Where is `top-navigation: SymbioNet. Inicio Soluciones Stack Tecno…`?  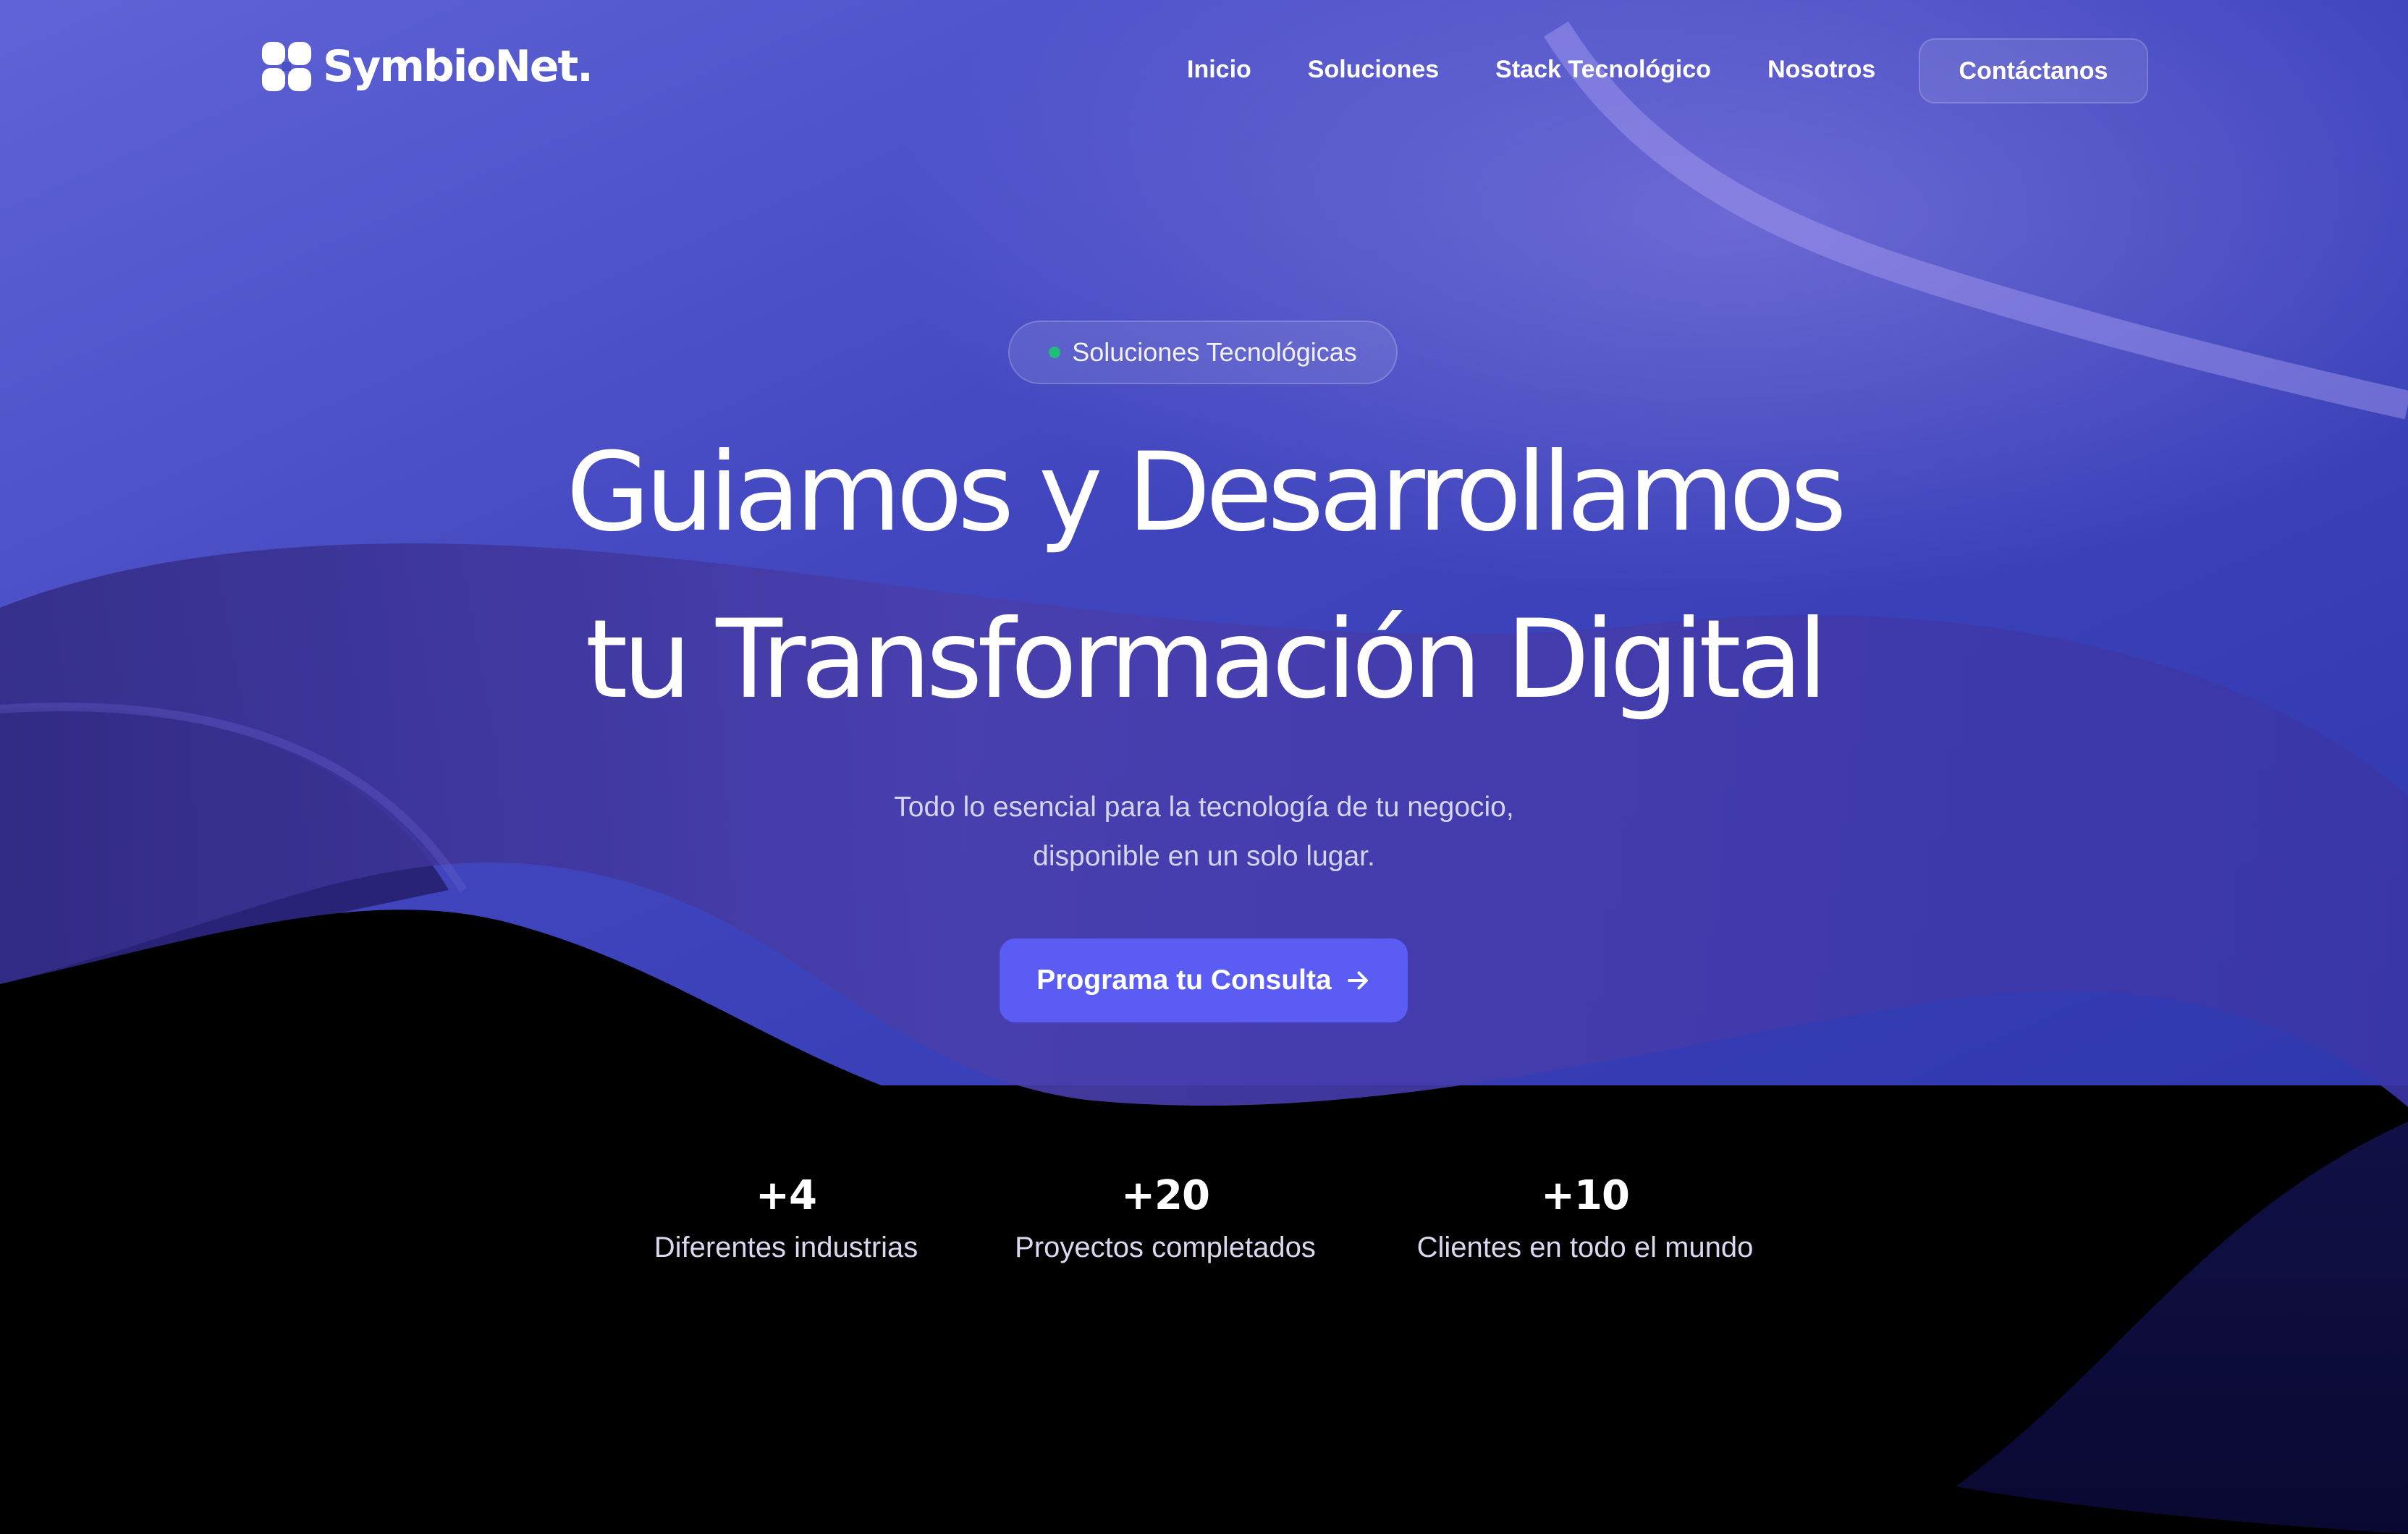
top-navigation: SymbioNet. Inicio Soluciones Stack Tecno… is located at coordinates (1204, 72).